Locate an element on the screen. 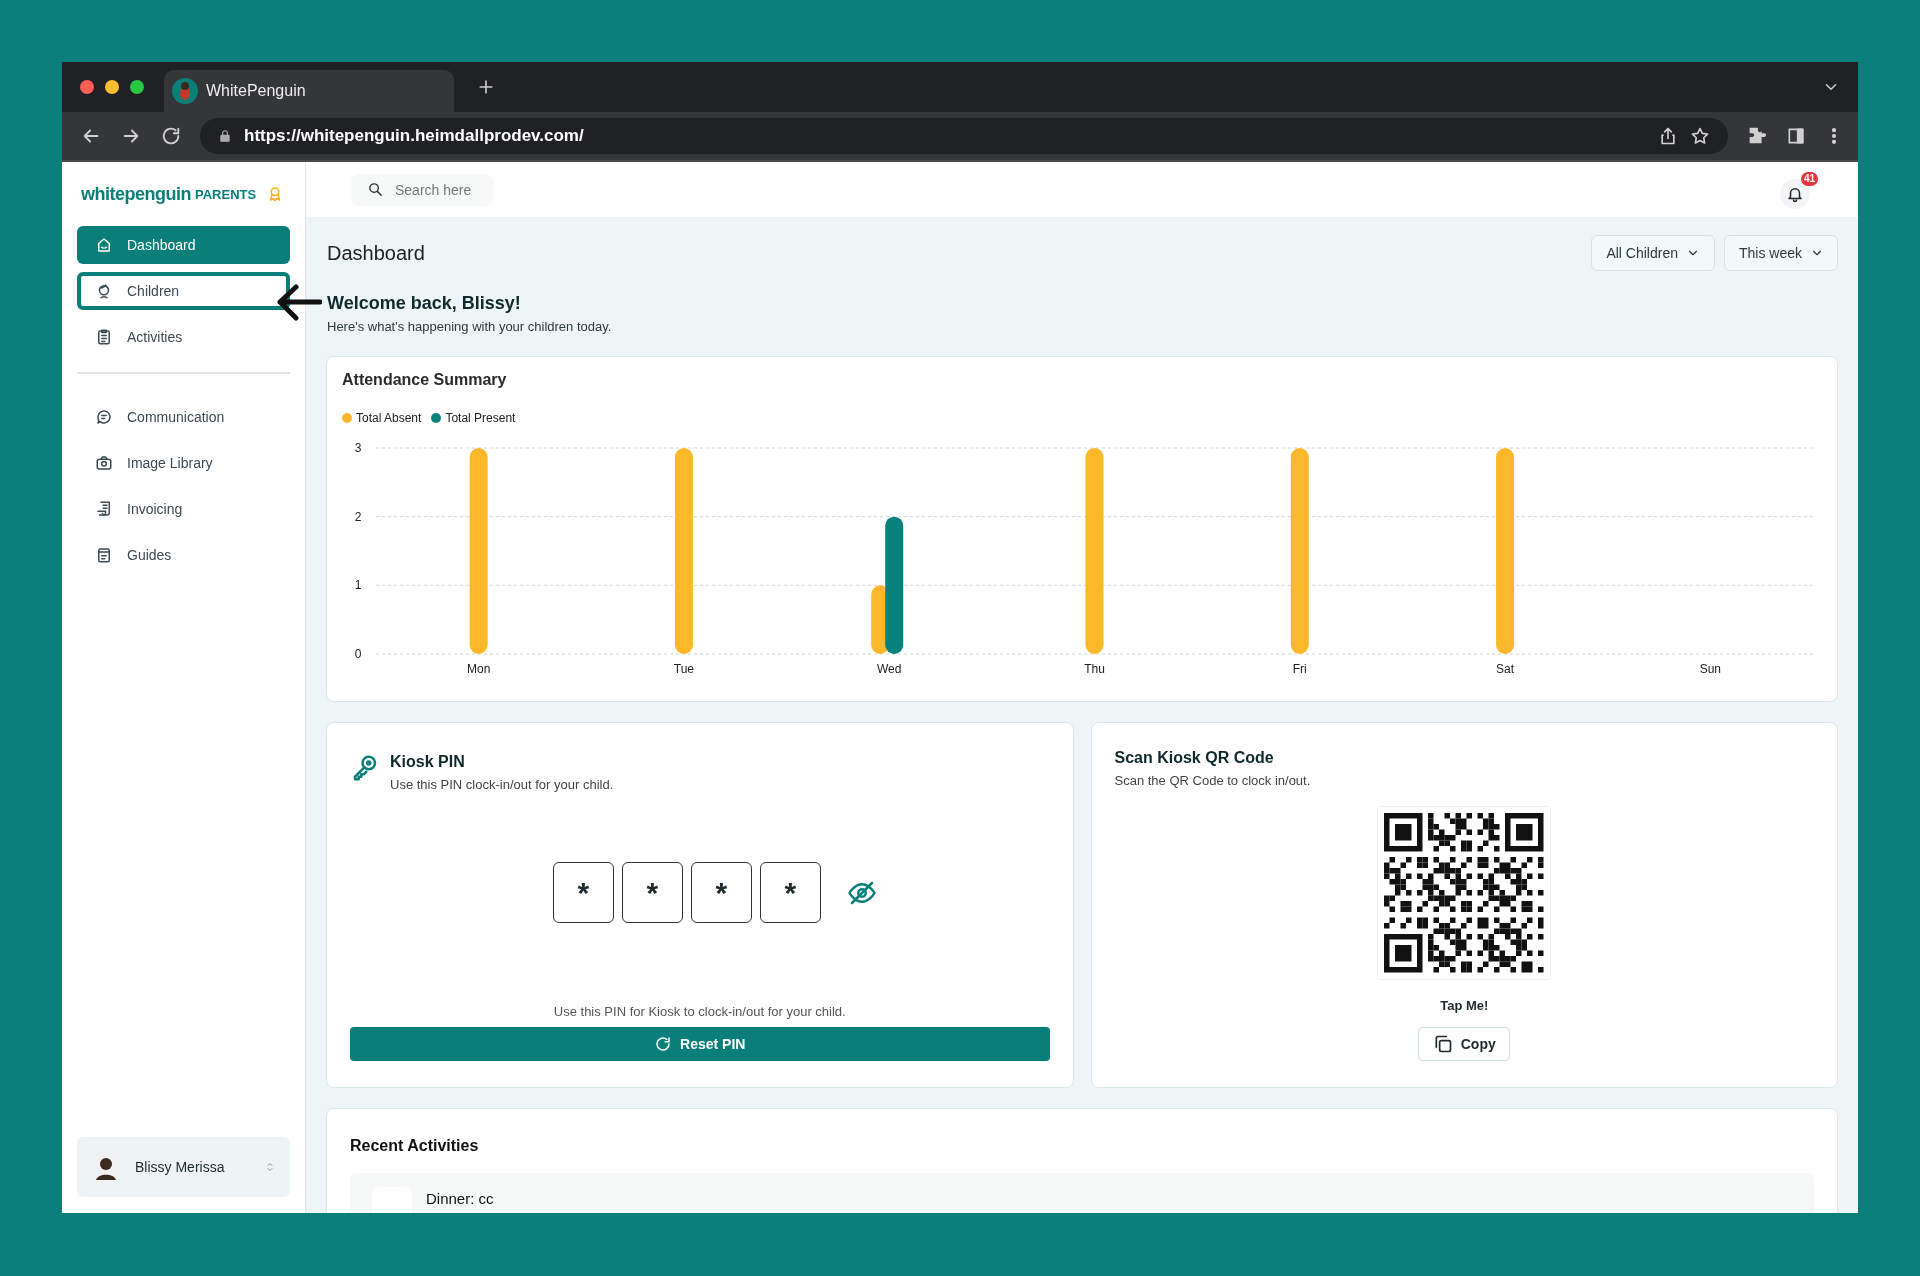  card-subtitle: Scan the QR Code to clock in/out. is located at coordinates (1213, 780).